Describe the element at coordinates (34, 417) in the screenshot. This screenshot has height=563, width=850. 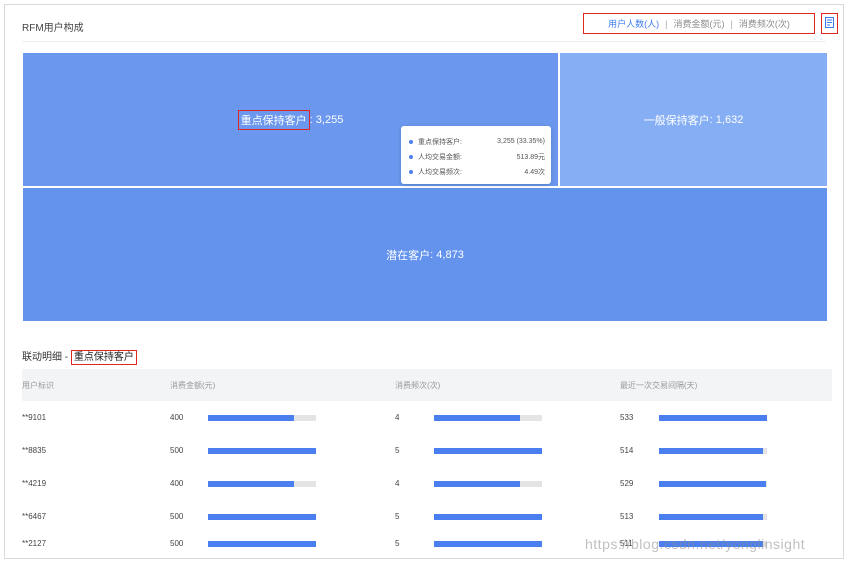
I see `user-id: **9101` at that location.